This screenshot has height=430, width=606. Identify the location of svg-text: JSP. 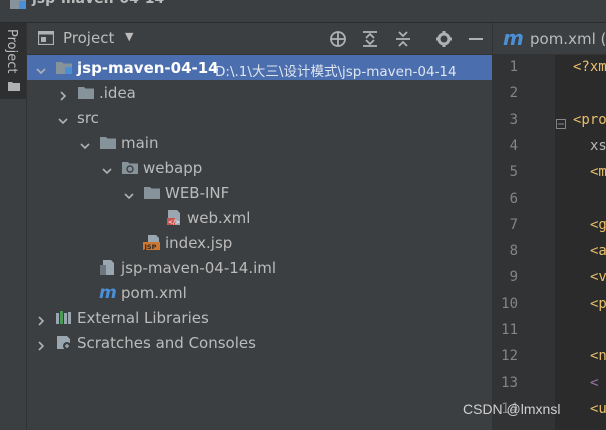
(150, 247).